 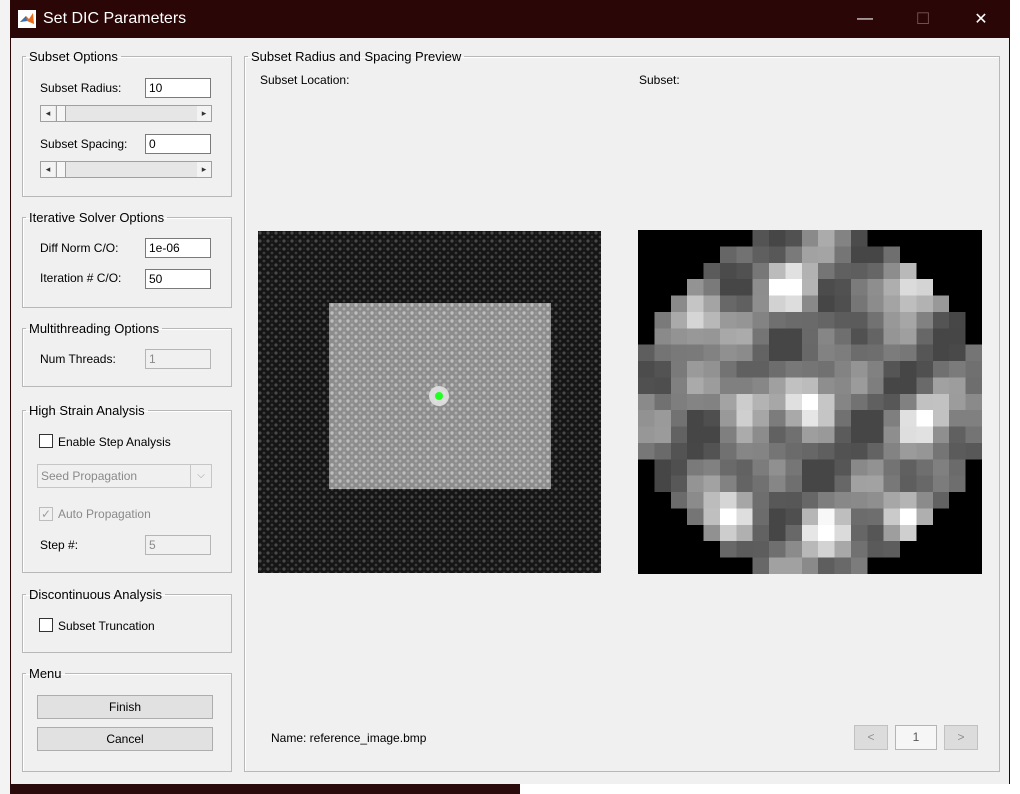 What do you see at coordinates (178, 248) in the screenshot?
I see `diff-norm-field: 1e-06` at bounding box center [178, 248].